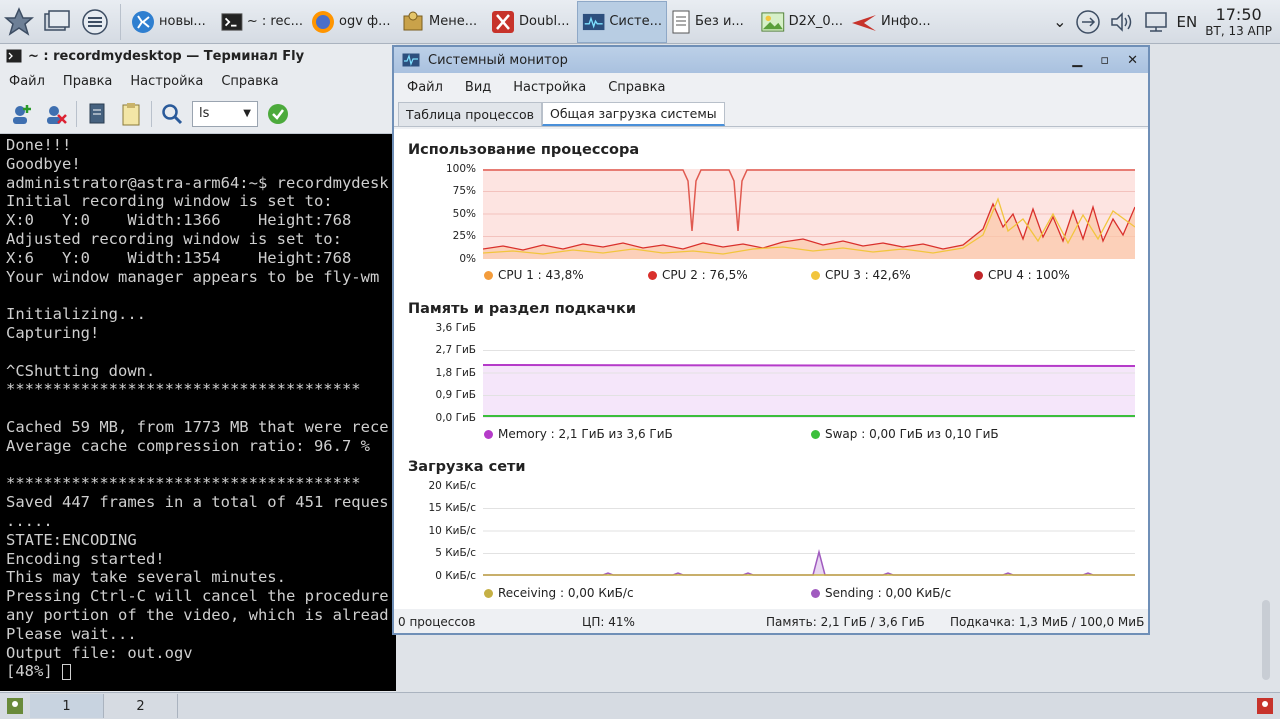 The height and width of the screenshot is (719, 1280). What do you see at coordinates (87, 81) in the screenshot?
I see `menu-edit: Правка` at bounding box center [87, 81].